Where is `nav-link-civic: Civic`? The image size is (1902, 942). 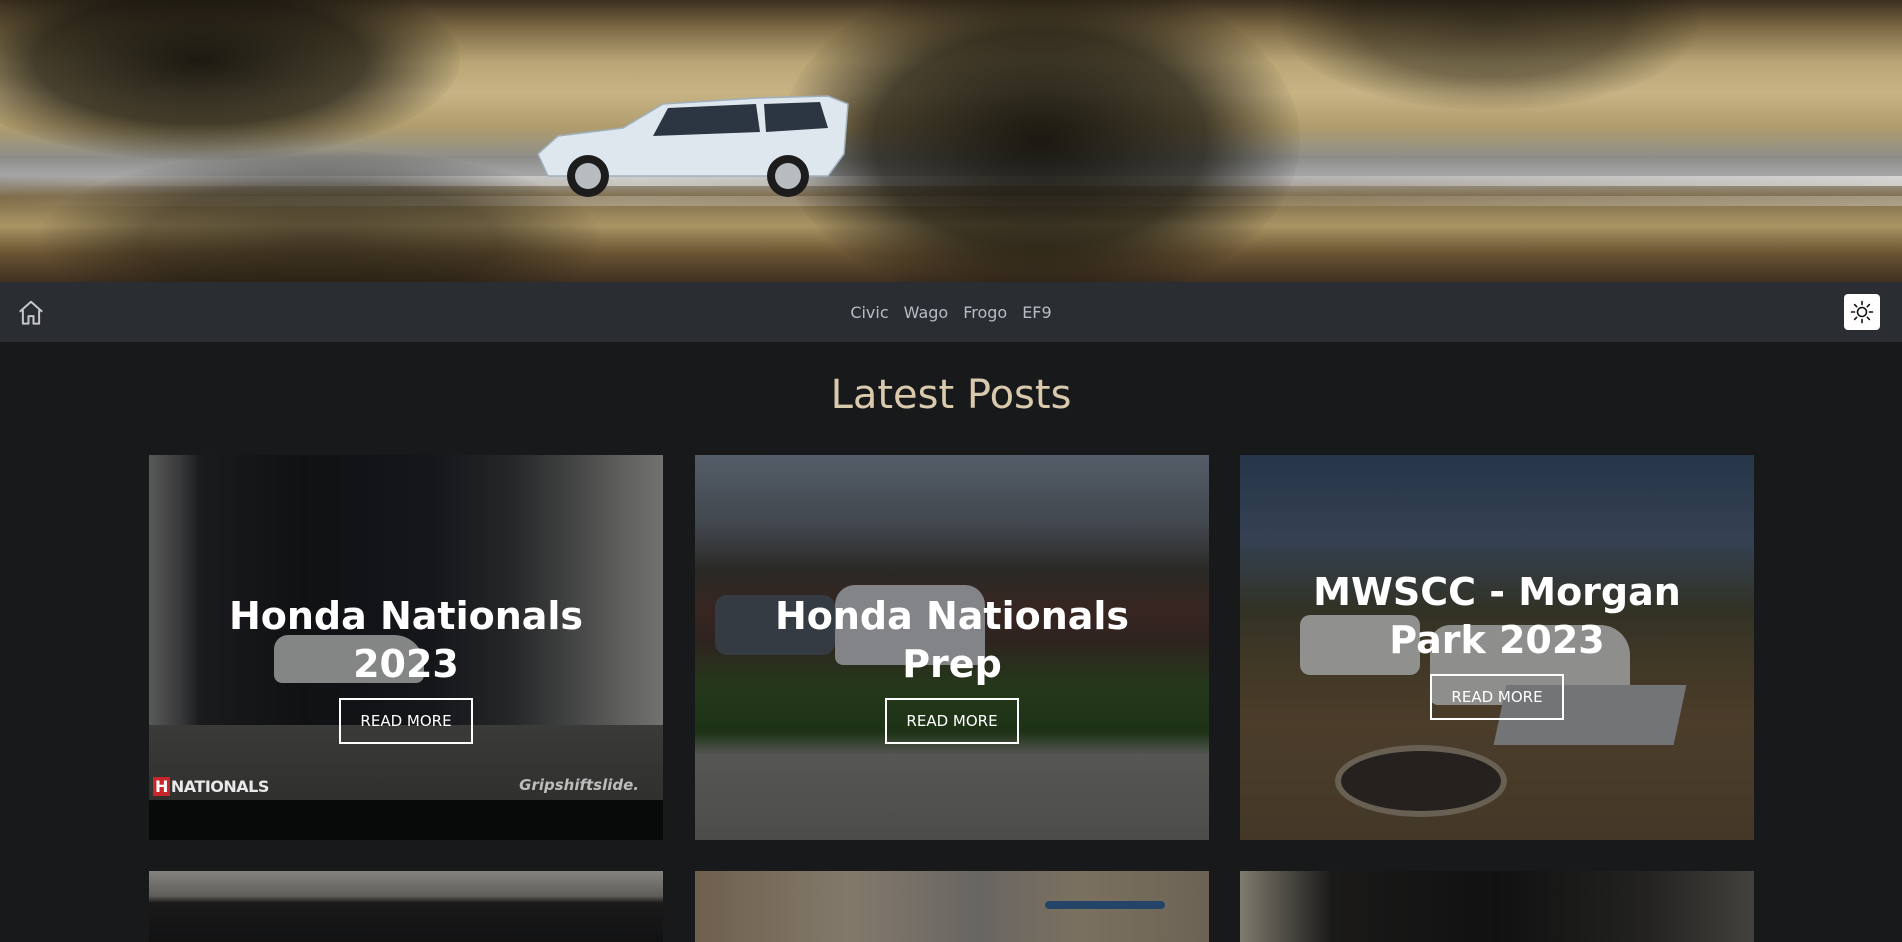
nav-link-civic: Civic is located at coordinates (869, 312).